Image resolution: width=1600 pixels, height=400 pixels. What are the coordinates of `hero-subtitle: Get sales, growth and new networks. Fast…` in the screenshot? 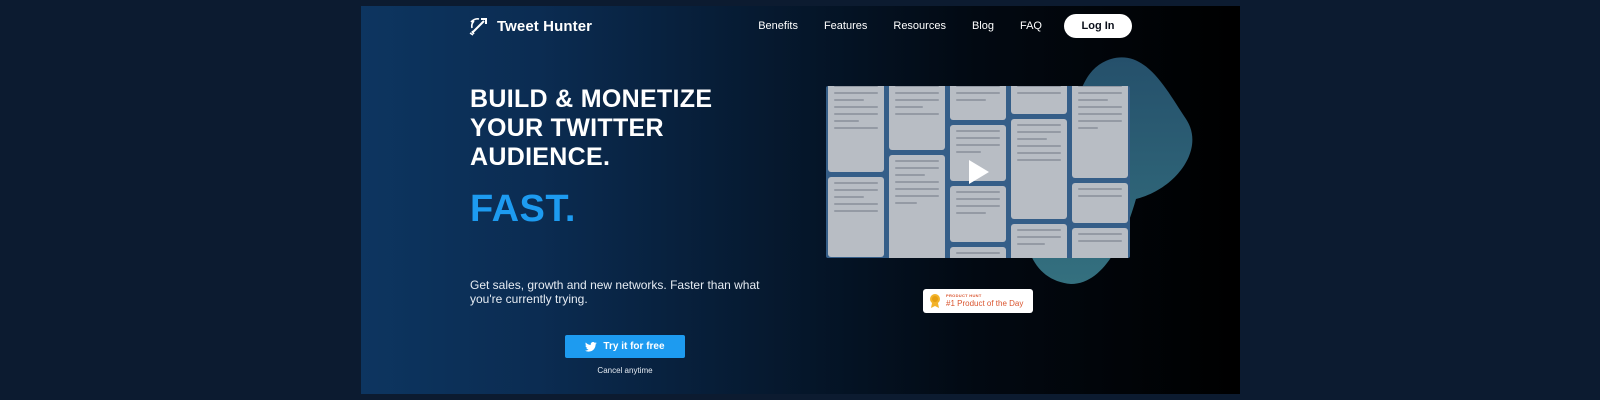 It's located at (615, 292).